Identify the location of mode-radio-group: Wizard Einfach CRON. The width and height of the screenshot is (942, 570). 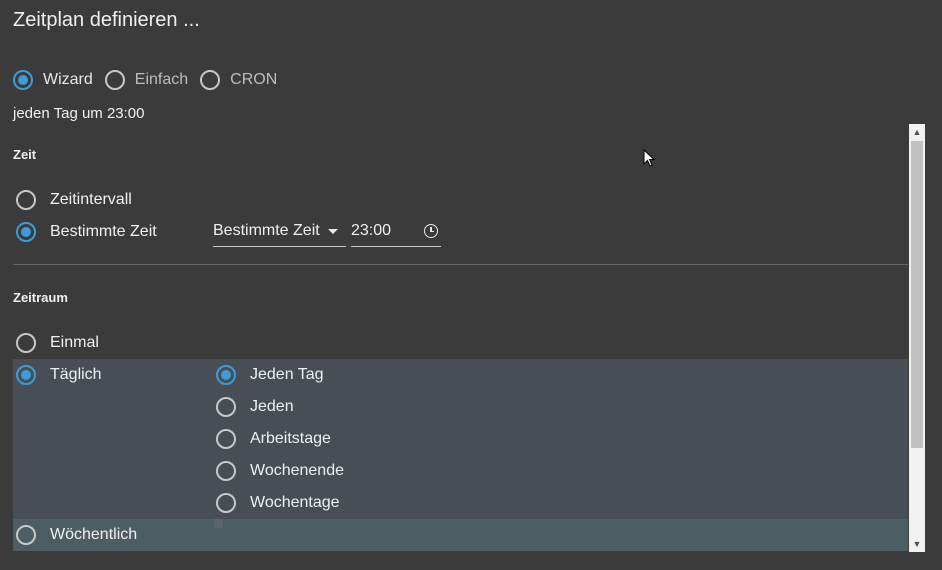
(151, 80).